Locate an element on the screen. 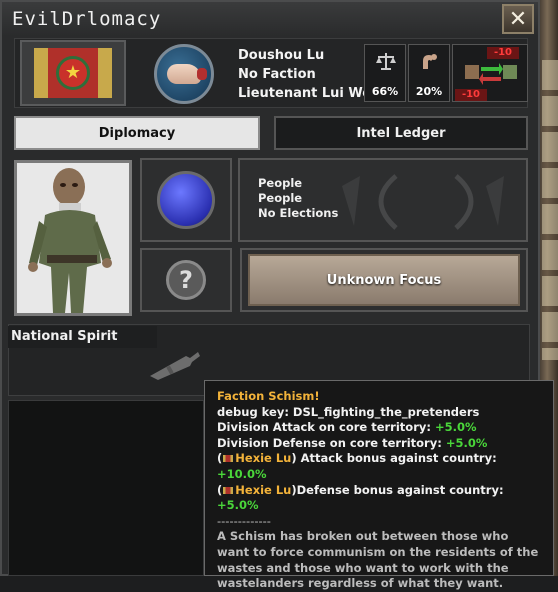  close-button: ✕ is located at coordinates (518, 19).